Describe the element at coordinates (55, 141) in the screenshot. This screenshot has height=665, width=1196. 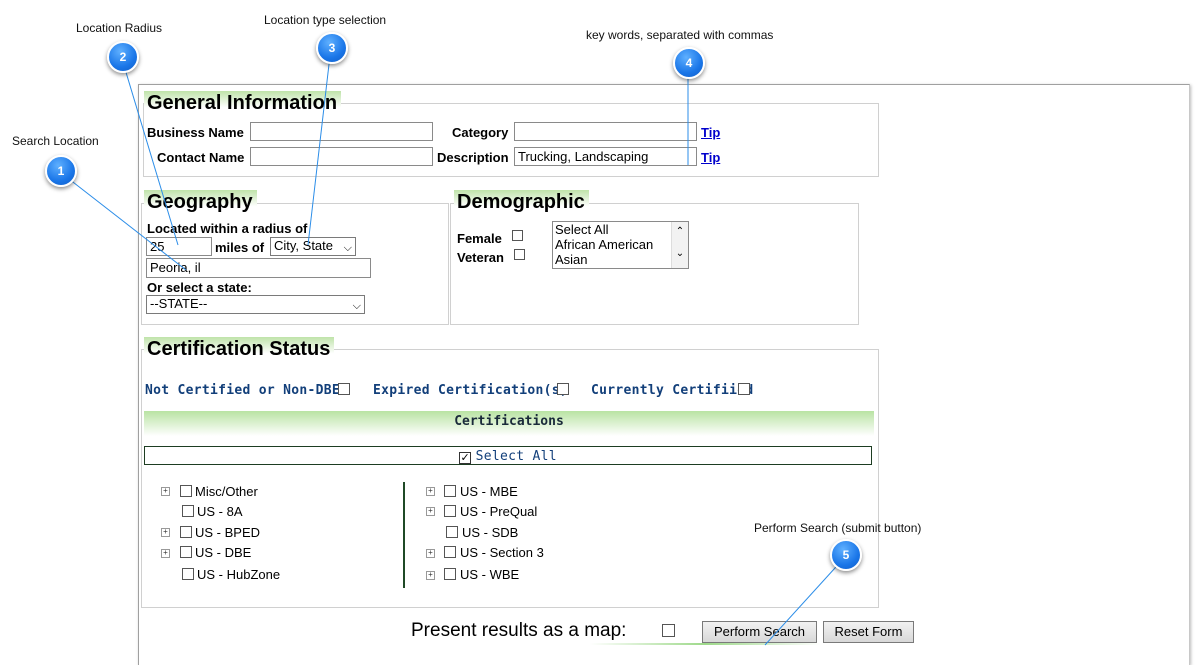
I see `annotation-label-1: Search Location` at that location.